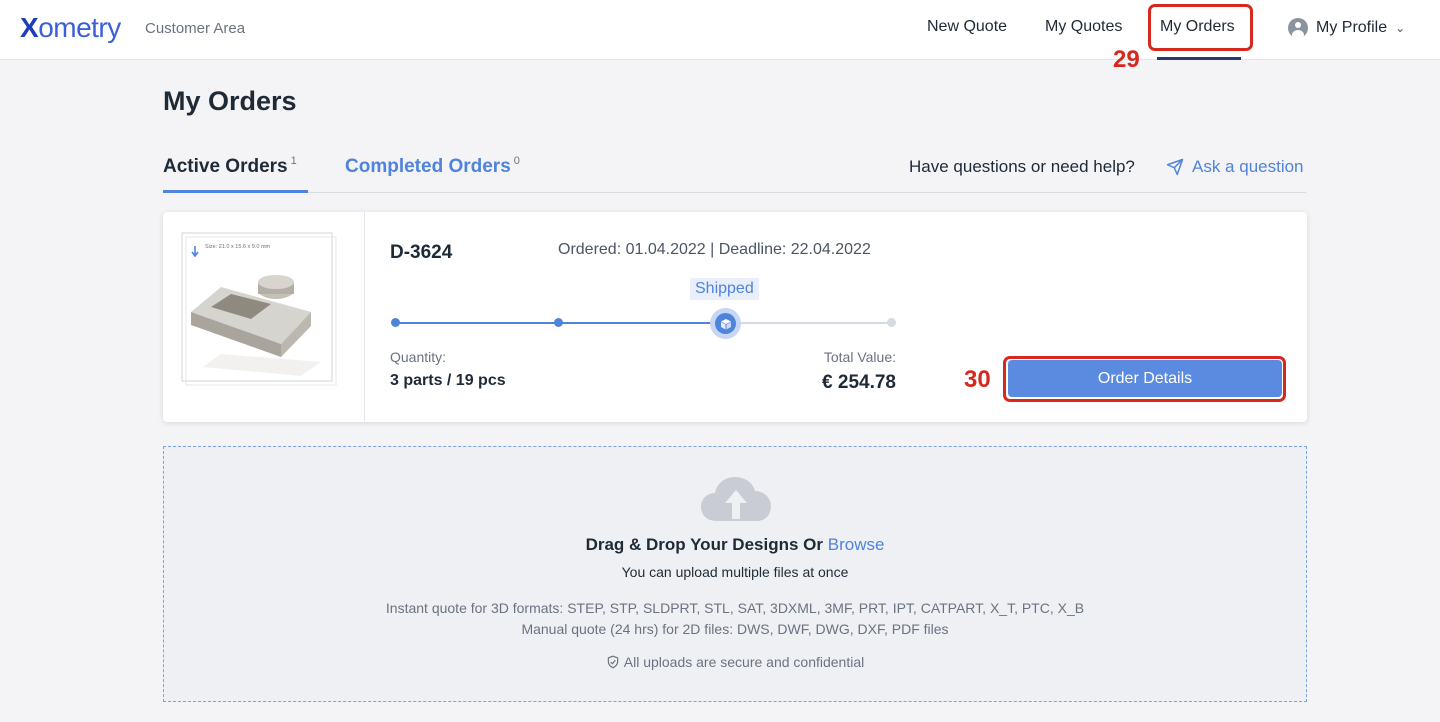 The width and height of the screenshot is (1440, 722). I want to click on tab-completed-count: 0, so click(516, 161).